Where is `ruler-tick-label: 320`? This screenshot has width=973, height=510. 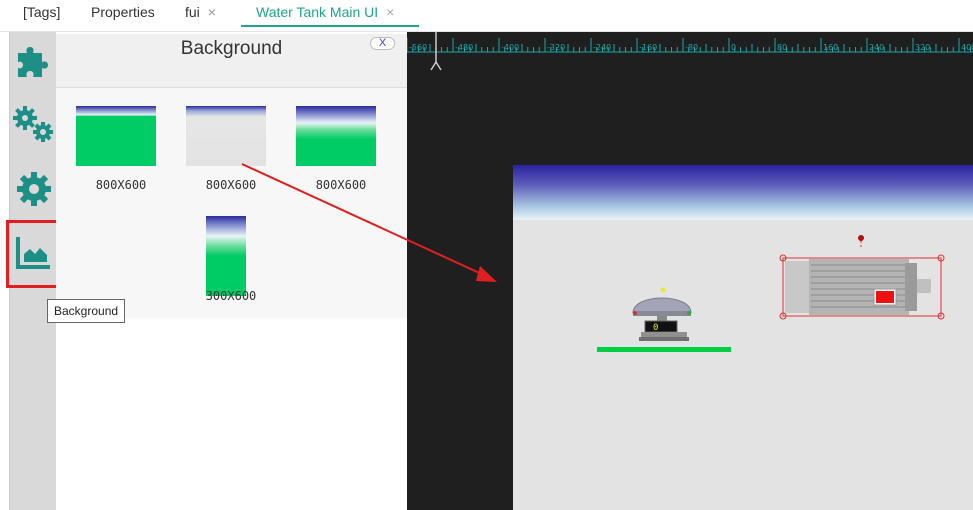 ruler-tick-label: 320 is located at coordinates (922, 47).